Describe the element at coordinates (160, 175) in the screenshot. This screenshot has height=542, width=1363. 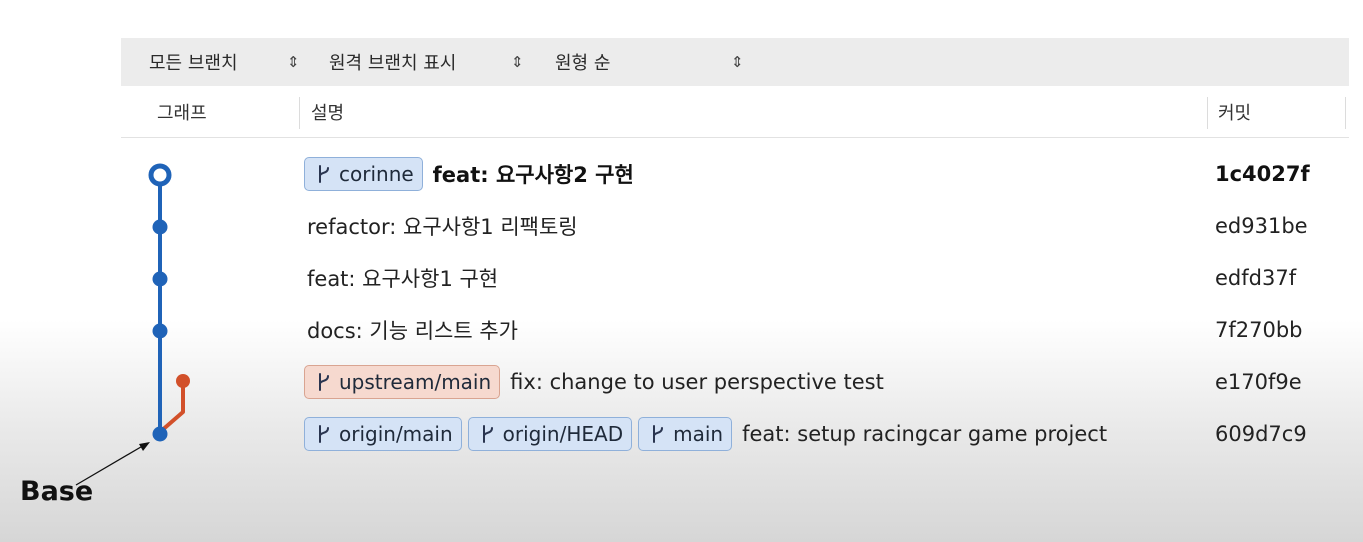
I see `head-commit-node` at that location.